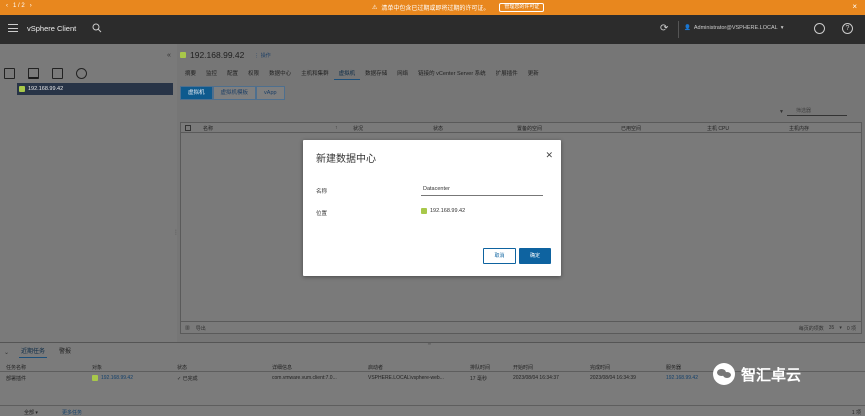 This screenshot has height=416, width=865. I want to click on banner-page-indicator: 1 / 2, so click(19, 6).